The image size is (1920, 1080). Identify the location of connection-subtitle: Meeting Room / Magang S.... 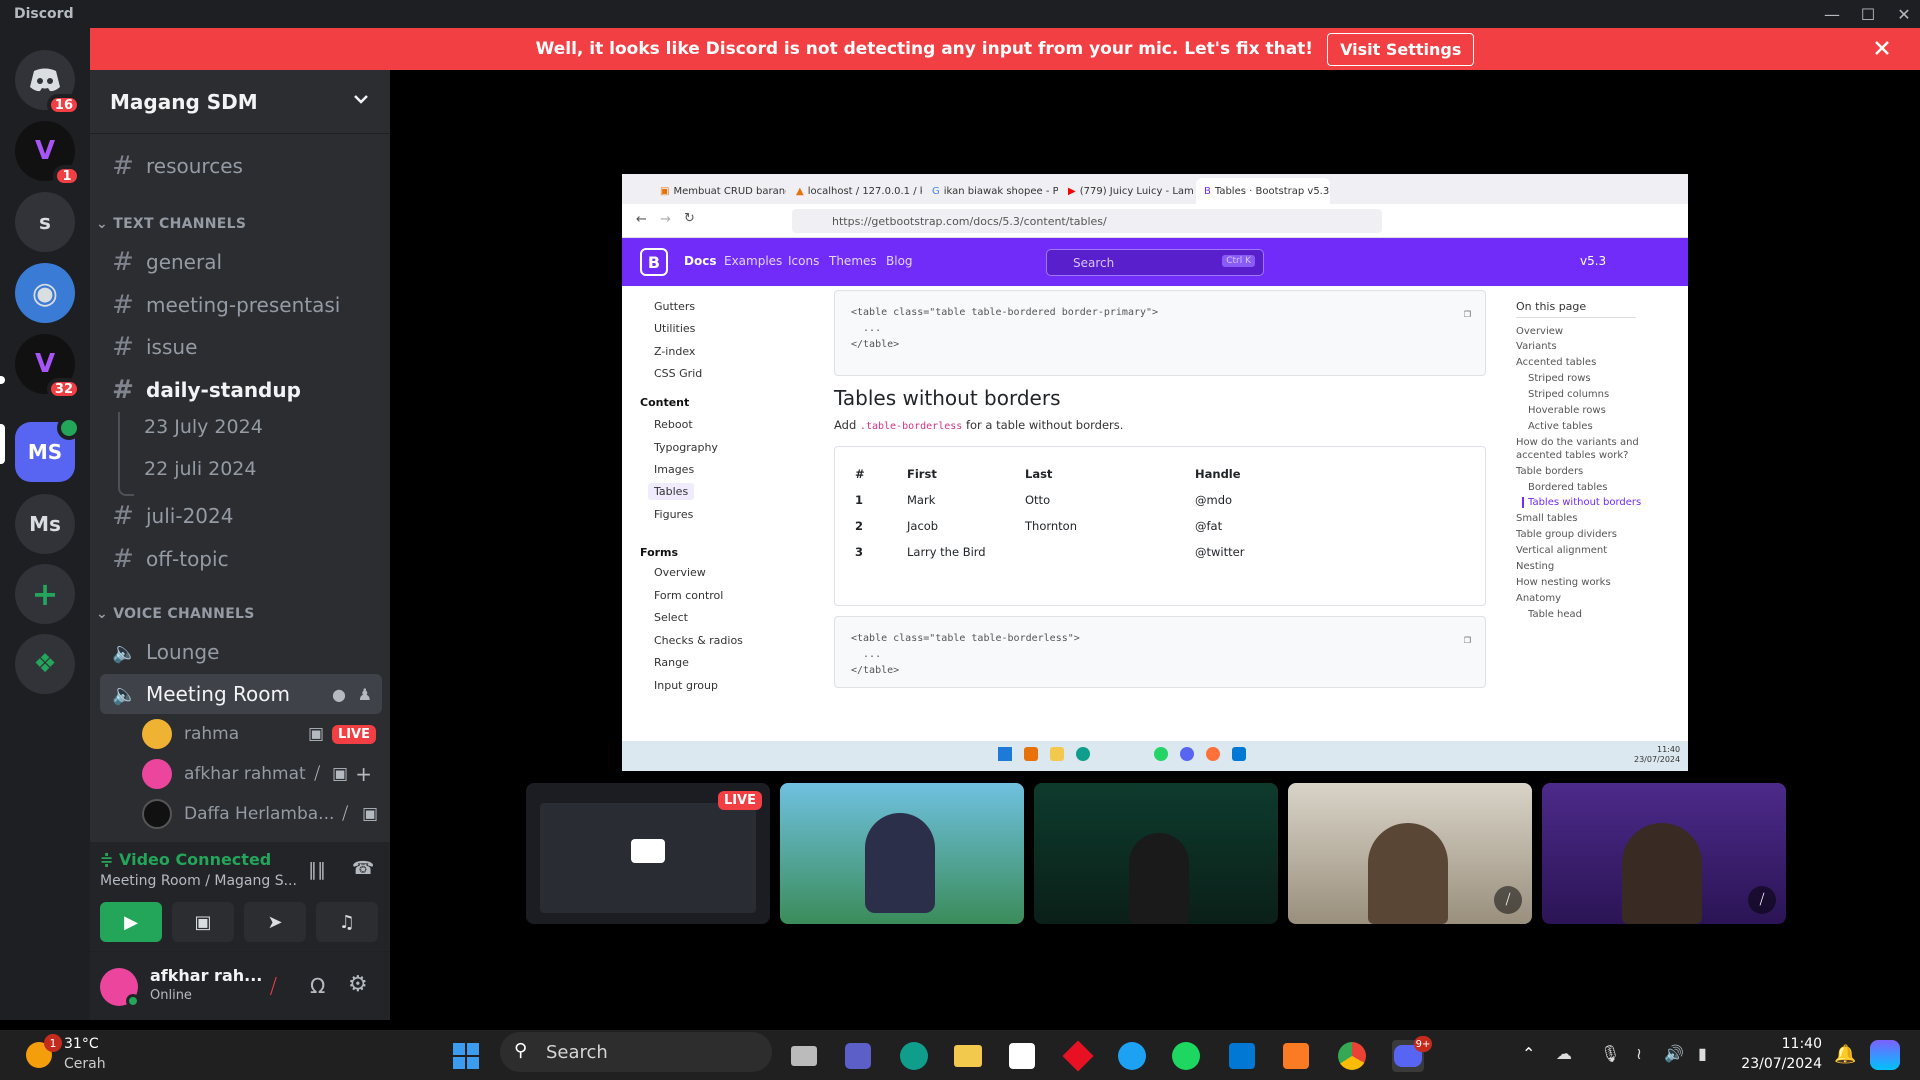
(198, 881).